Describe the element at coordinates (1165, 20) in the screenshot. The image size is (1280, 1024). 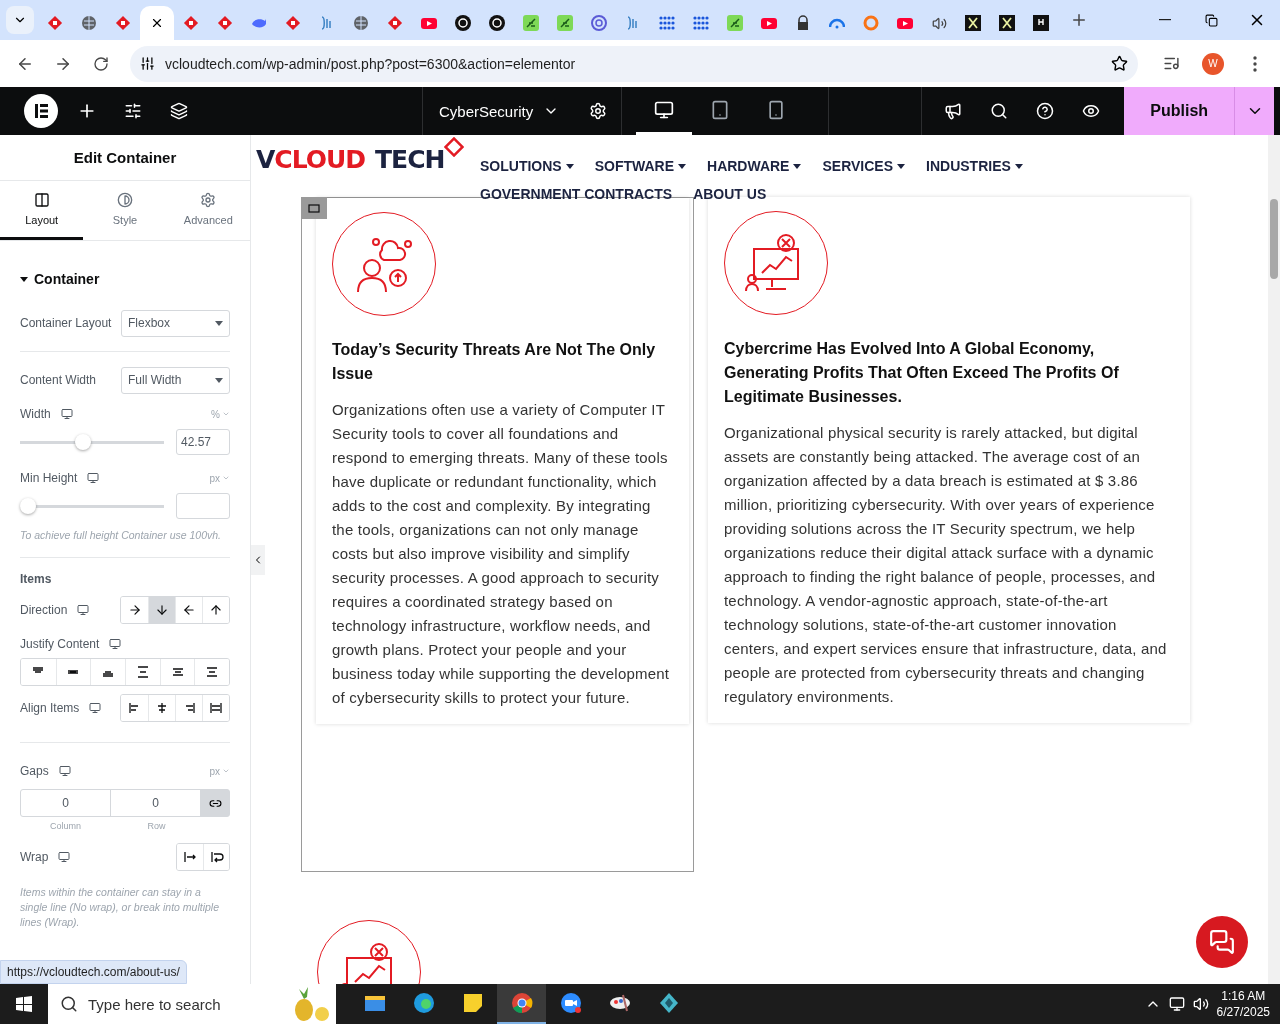
I see `minimize-icon` at that location.